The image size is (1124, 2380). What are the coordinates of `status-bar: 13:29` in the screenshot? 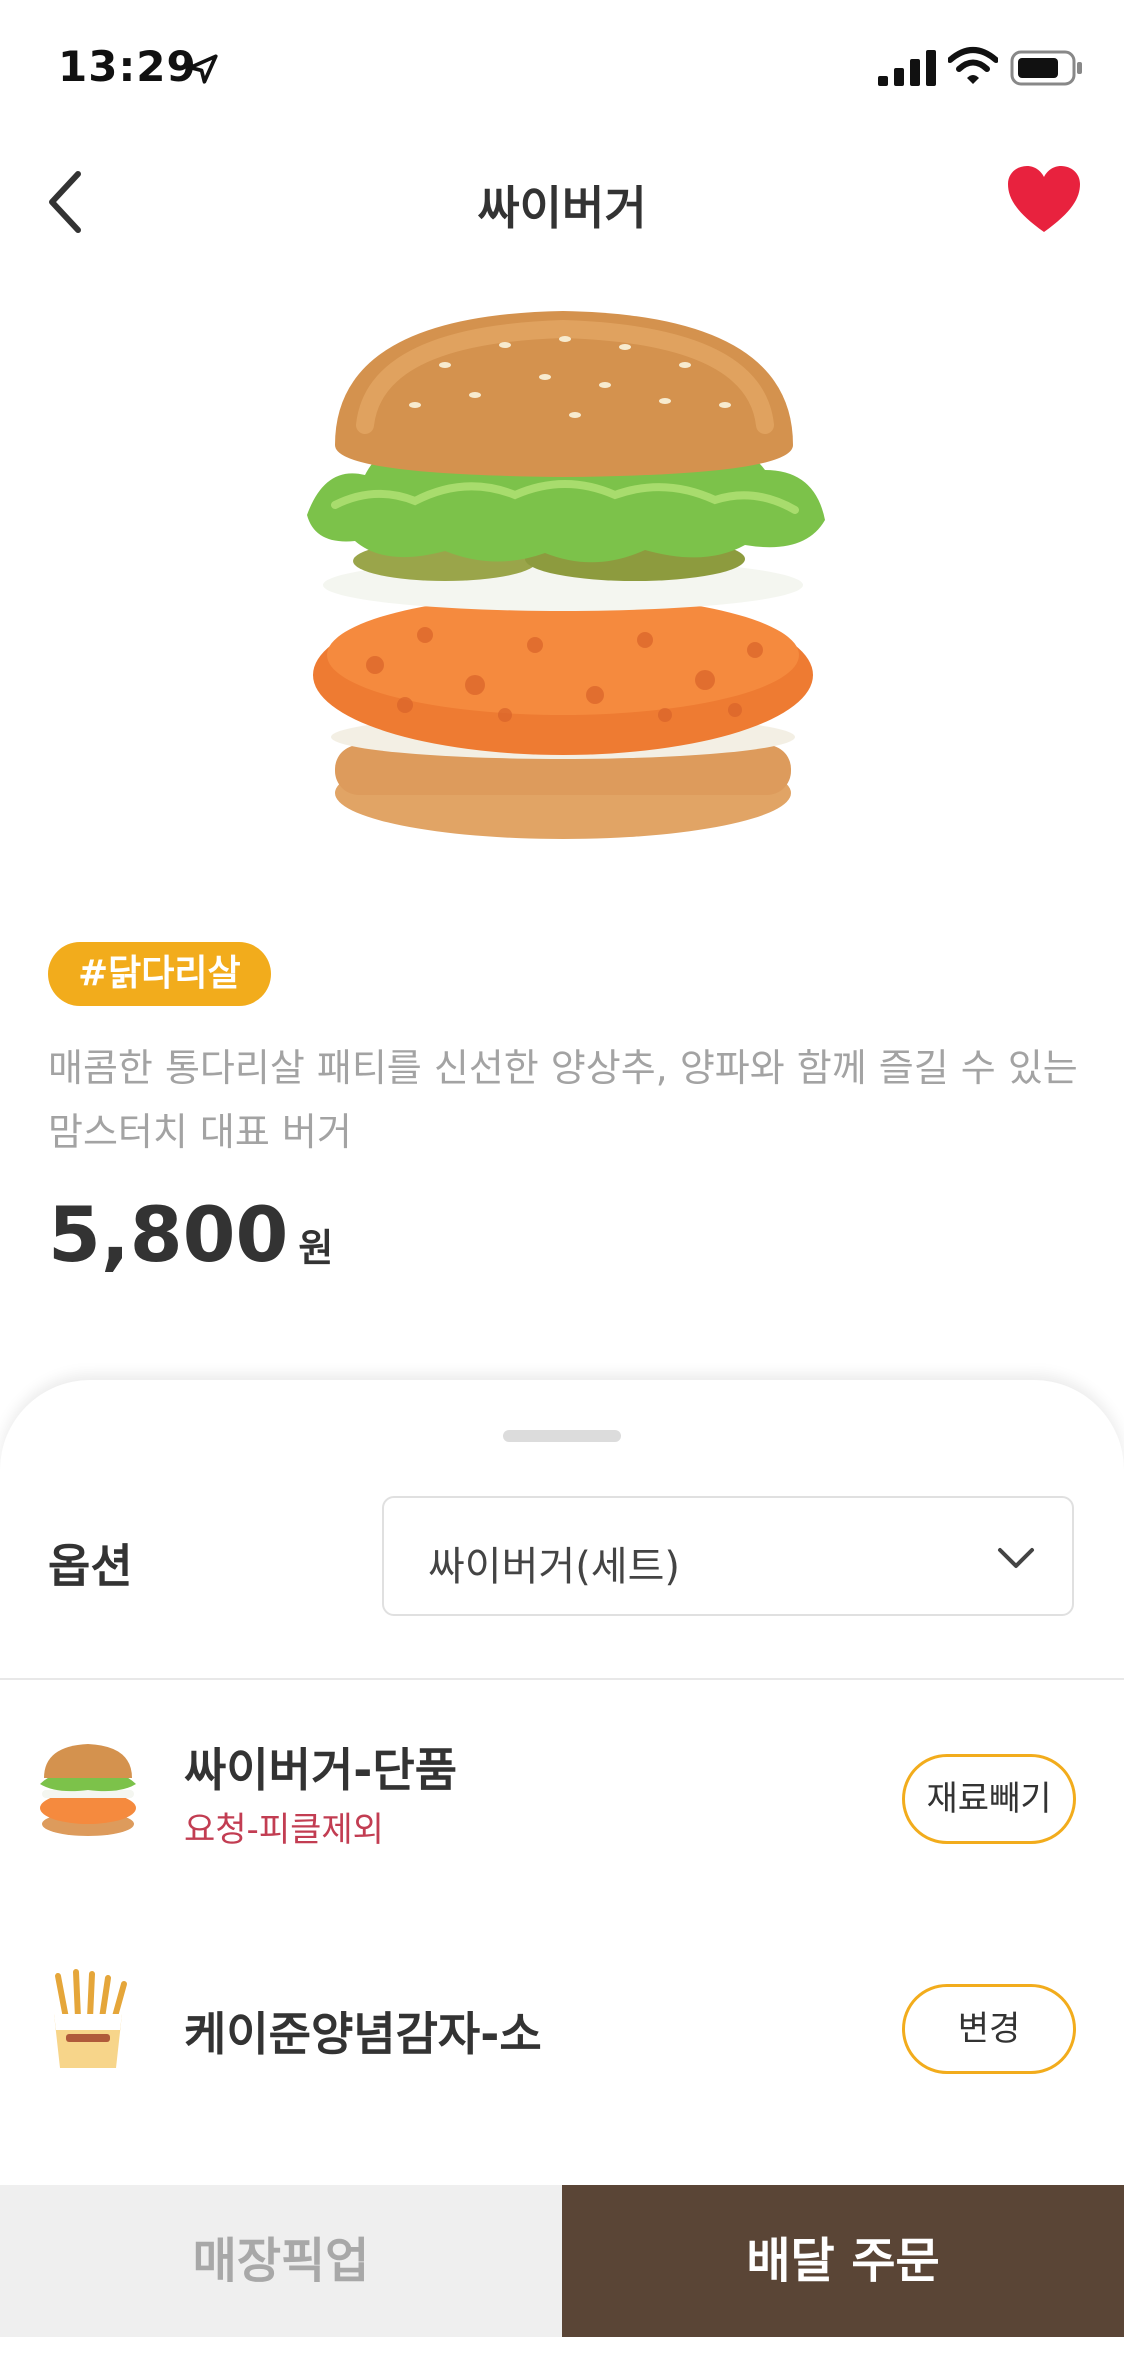 It's located at (562, 65).